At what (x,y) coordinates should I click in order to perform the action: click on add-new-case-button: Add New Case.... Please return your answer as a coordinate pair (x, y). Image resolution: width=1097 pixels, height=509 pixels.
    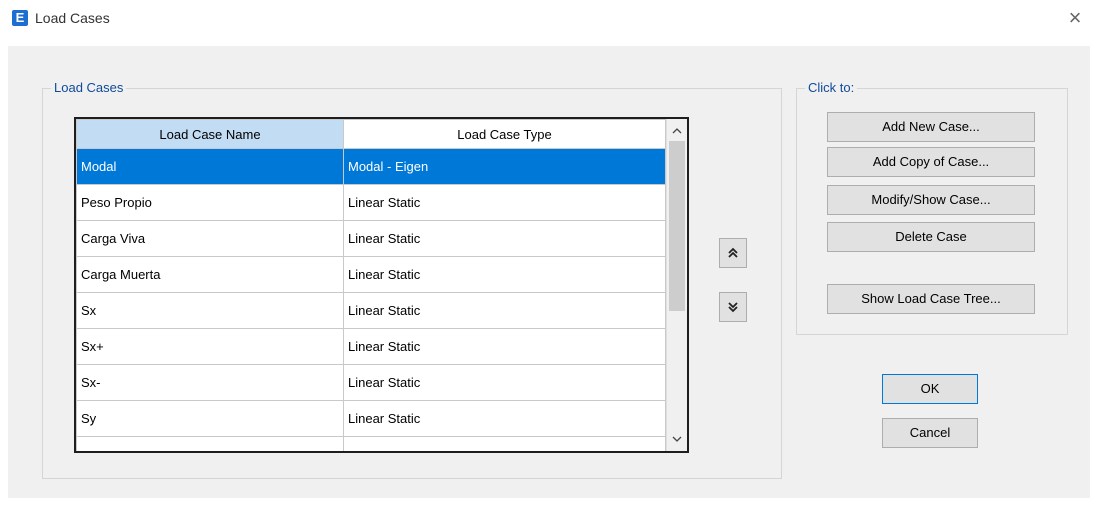
    Looking at the image, I should click on (931, 127).